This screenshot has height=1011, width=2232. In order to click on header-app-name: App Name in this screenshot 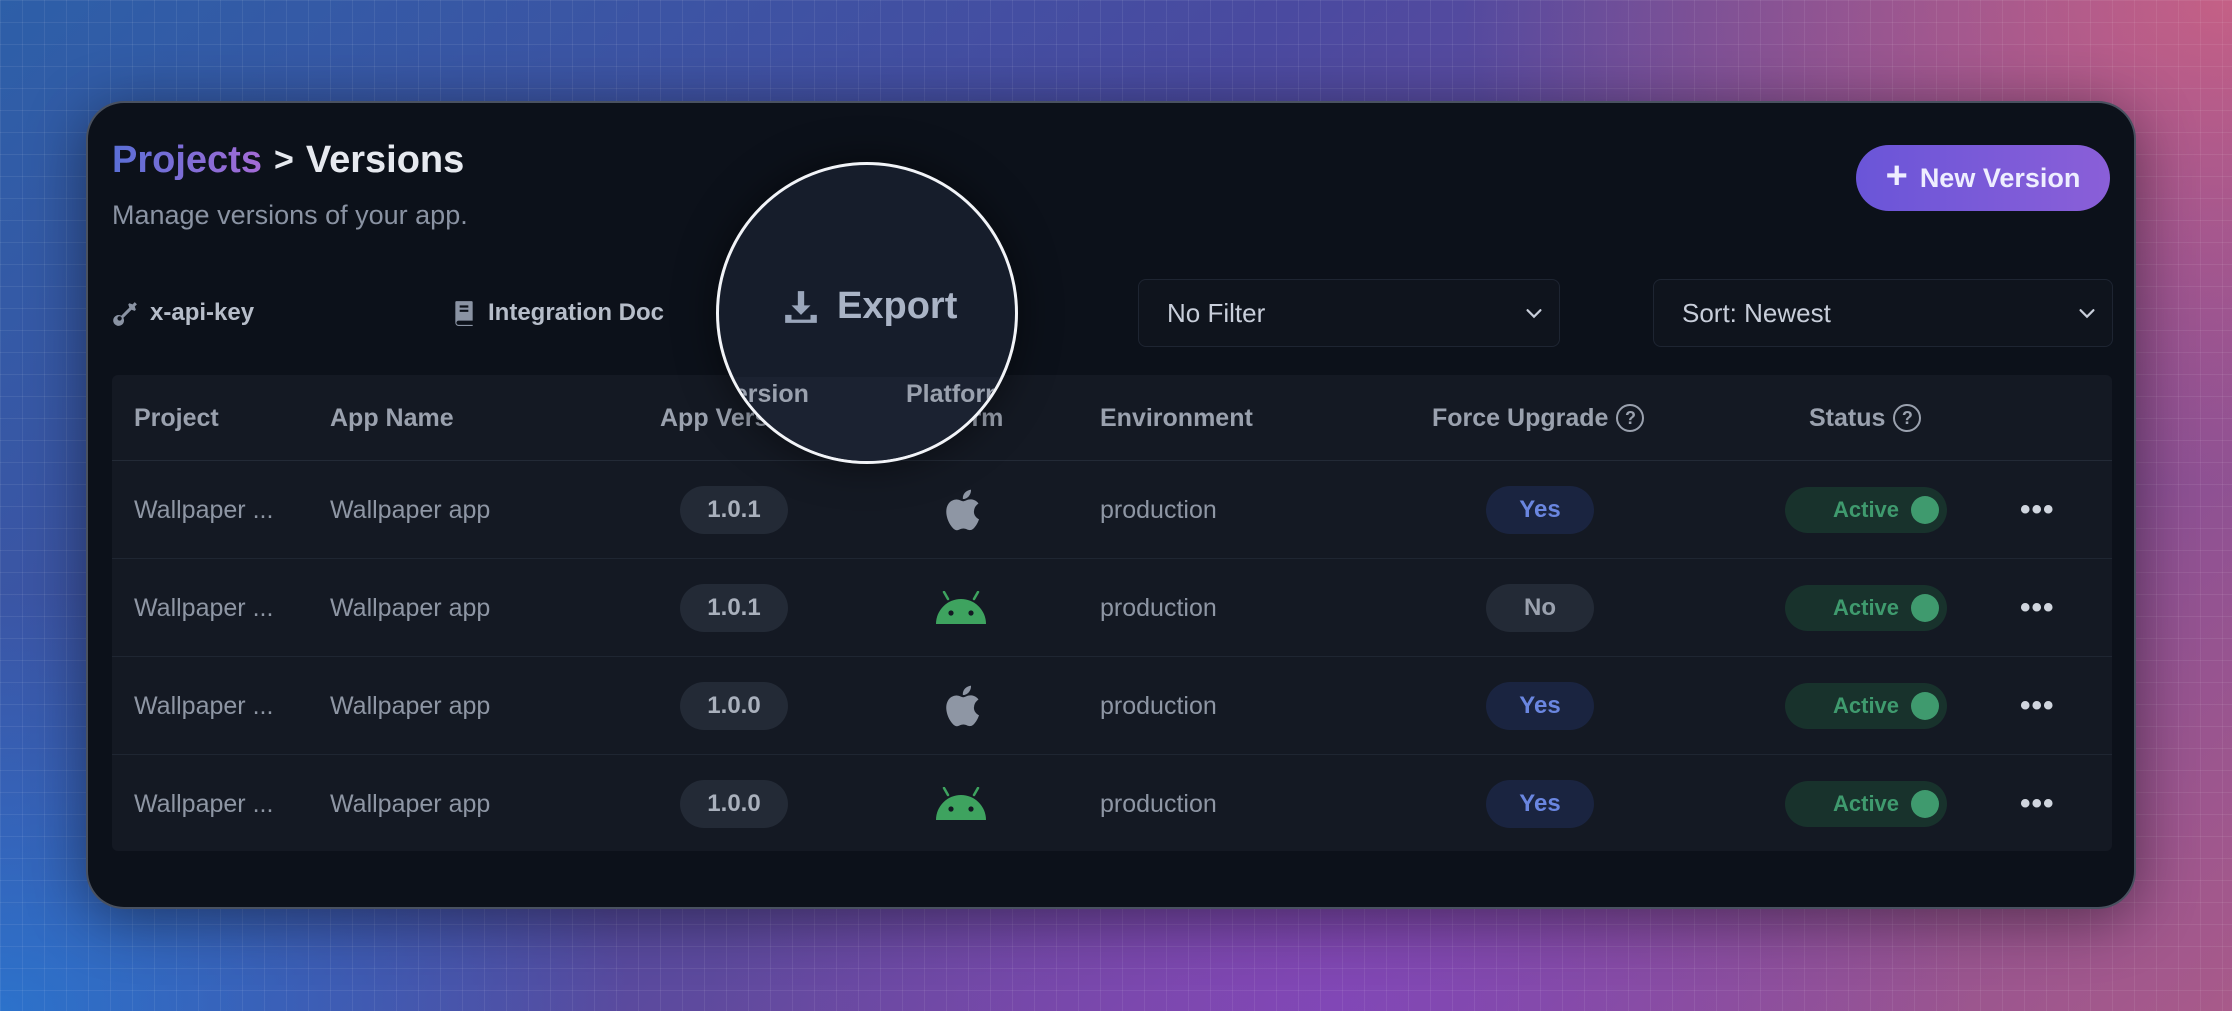, I will do `click(392, 417)`.